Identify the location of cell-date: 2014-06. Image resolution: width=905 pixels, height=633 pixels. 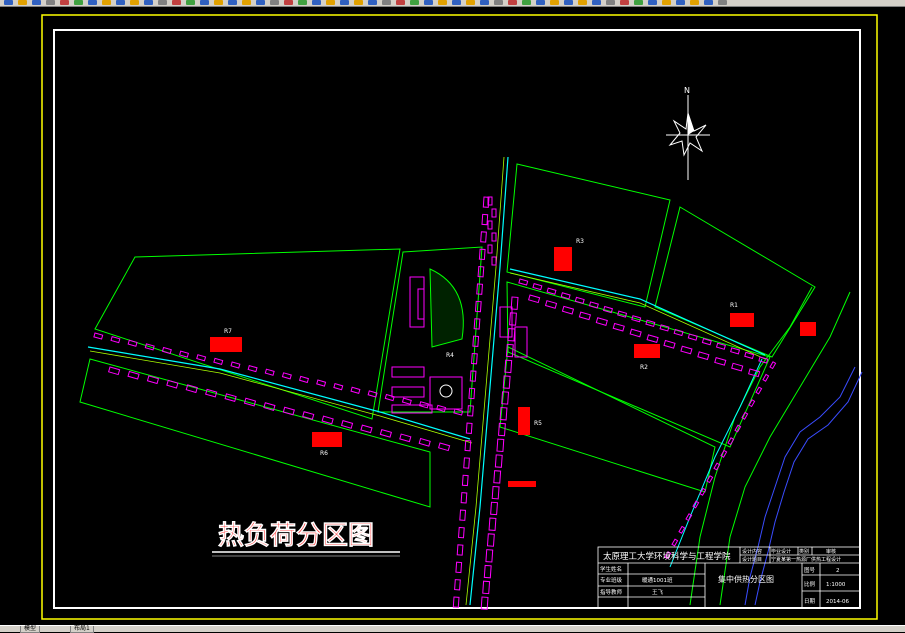
(837, 602).